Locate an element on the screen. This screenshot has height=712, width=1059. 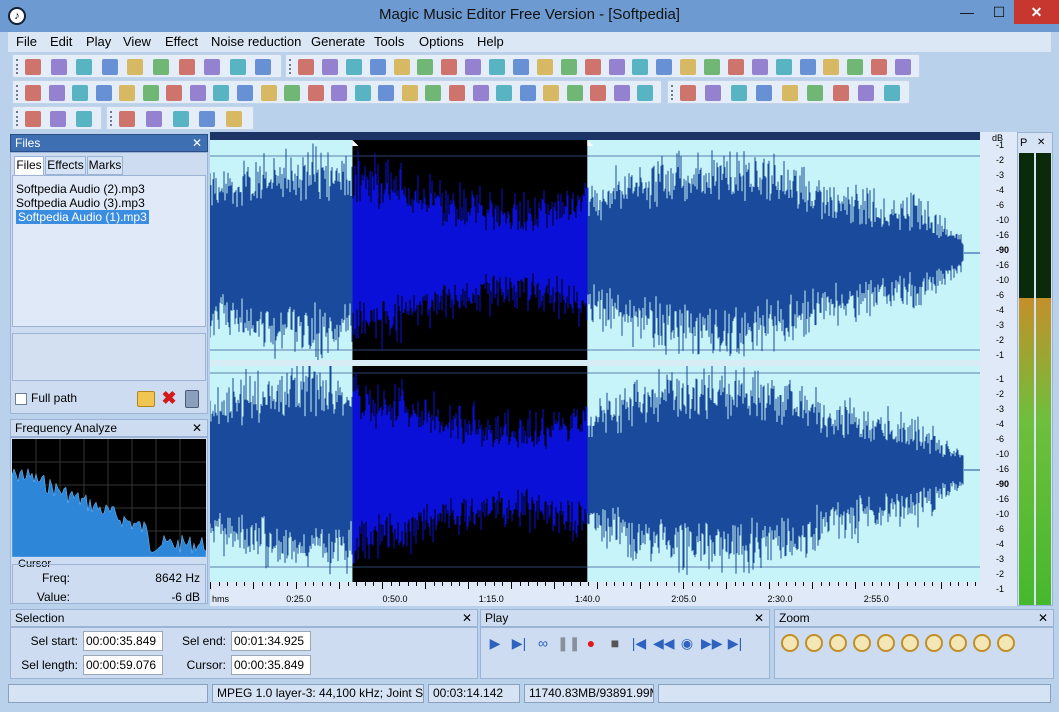
maximize-button: ☐ is located at coordinates (999, 12).